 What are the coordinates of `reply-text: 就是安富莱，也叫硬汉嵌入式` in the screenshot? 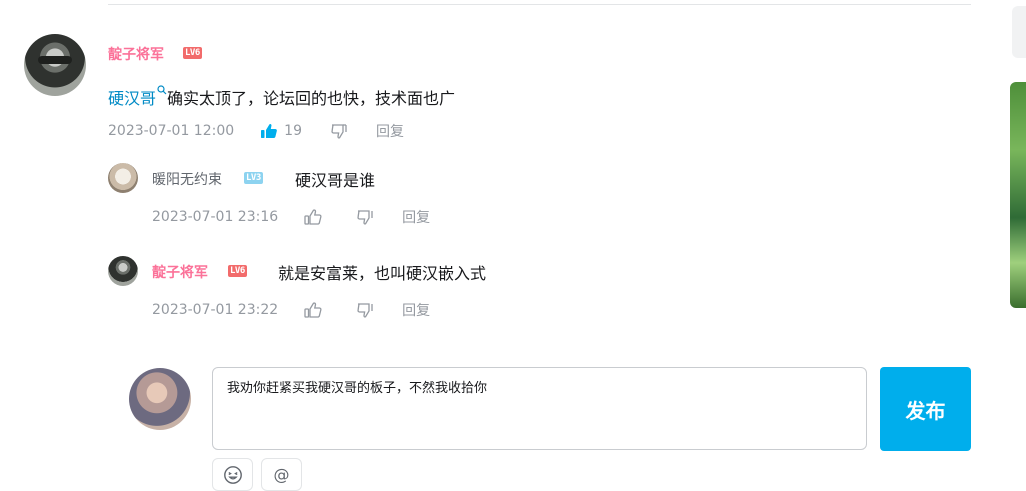 It's located at (382, 273).